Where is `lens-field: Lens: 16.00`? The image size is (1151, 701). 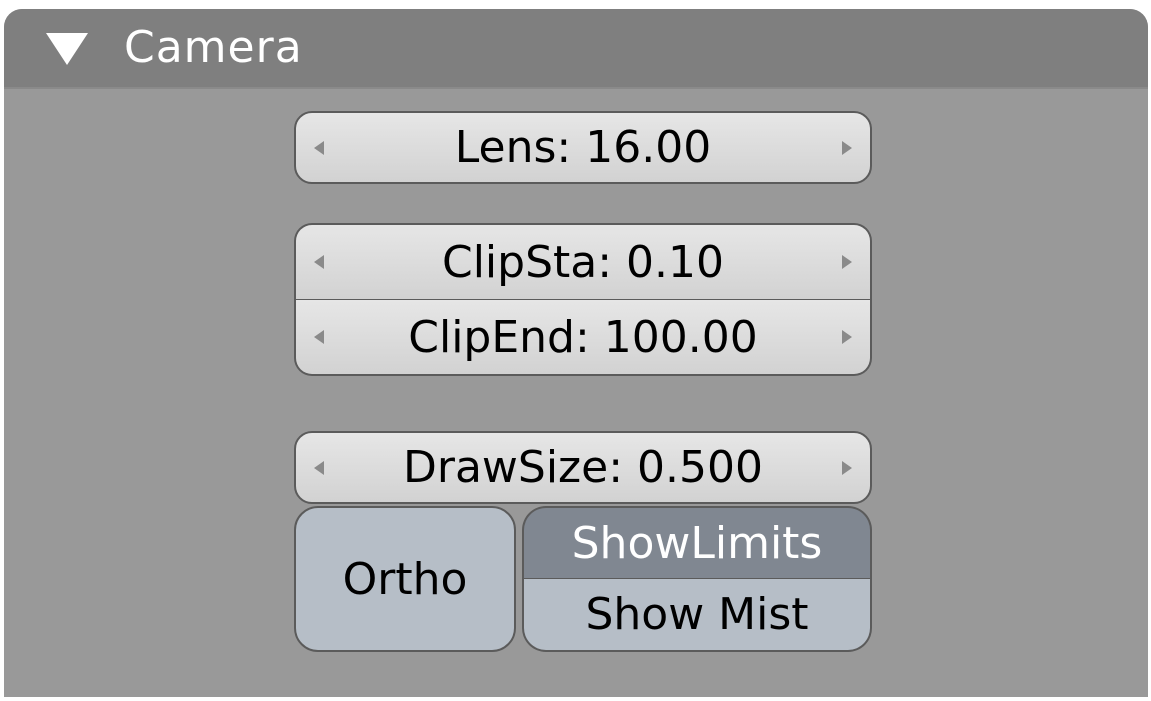
lens-field: Lens: 16.00 is located at coordinates (583, 147).